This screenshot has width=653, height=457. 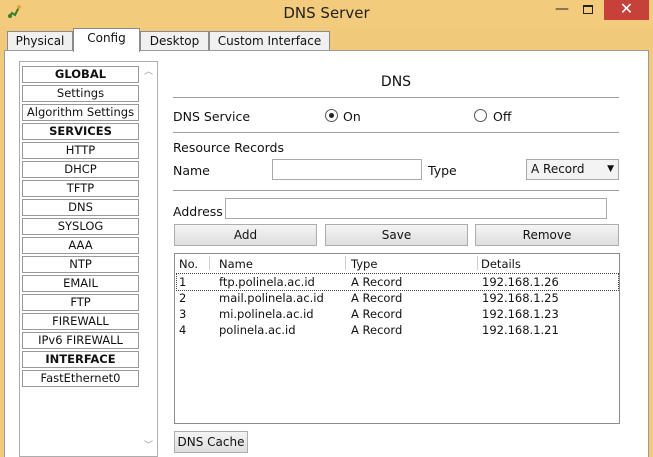 I want to click on sidebar-item-global: GLOBAL, so click(x=80, y=74).